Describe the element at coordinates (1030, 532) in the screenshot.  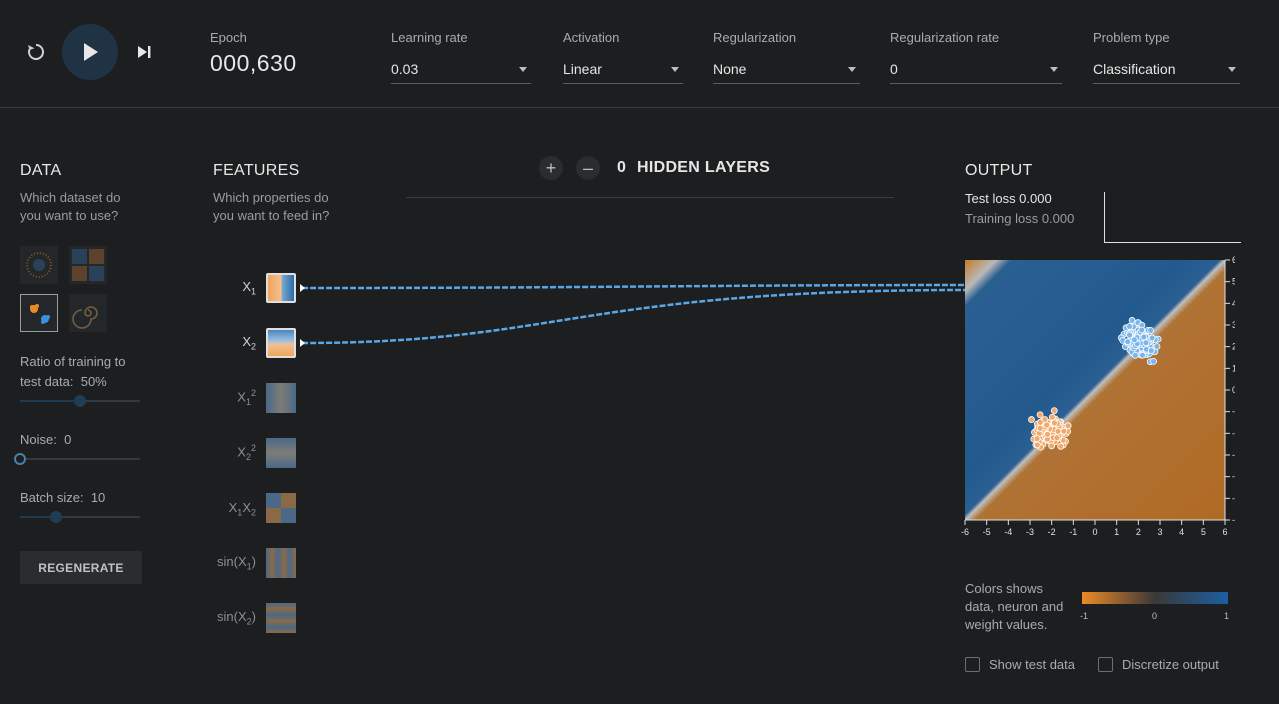
I see `x-tick-label: -3` at that location.